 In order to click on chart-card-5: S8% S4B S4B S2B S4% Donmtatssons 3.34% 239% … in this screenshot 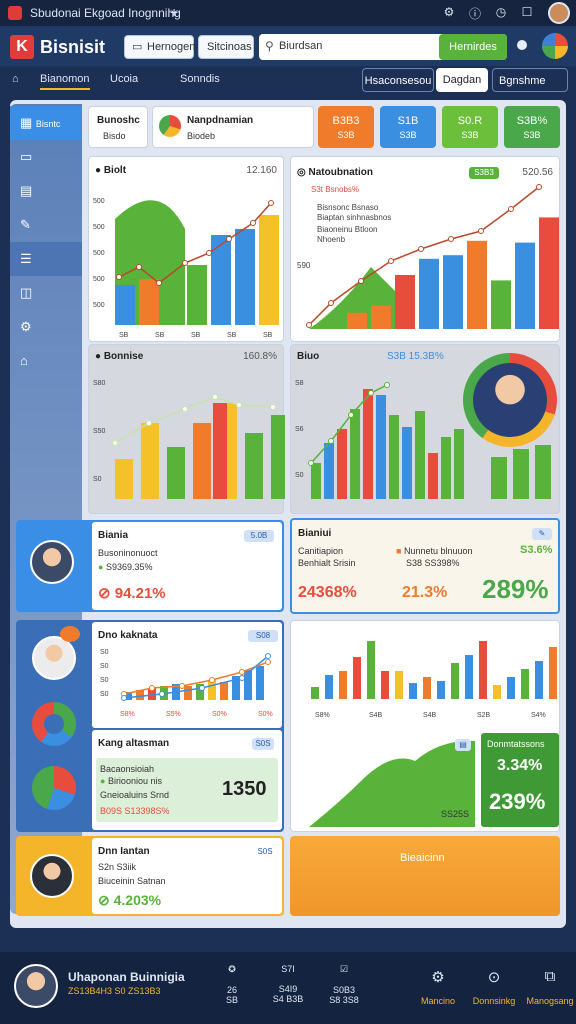, I will do `click(425, 726)`.